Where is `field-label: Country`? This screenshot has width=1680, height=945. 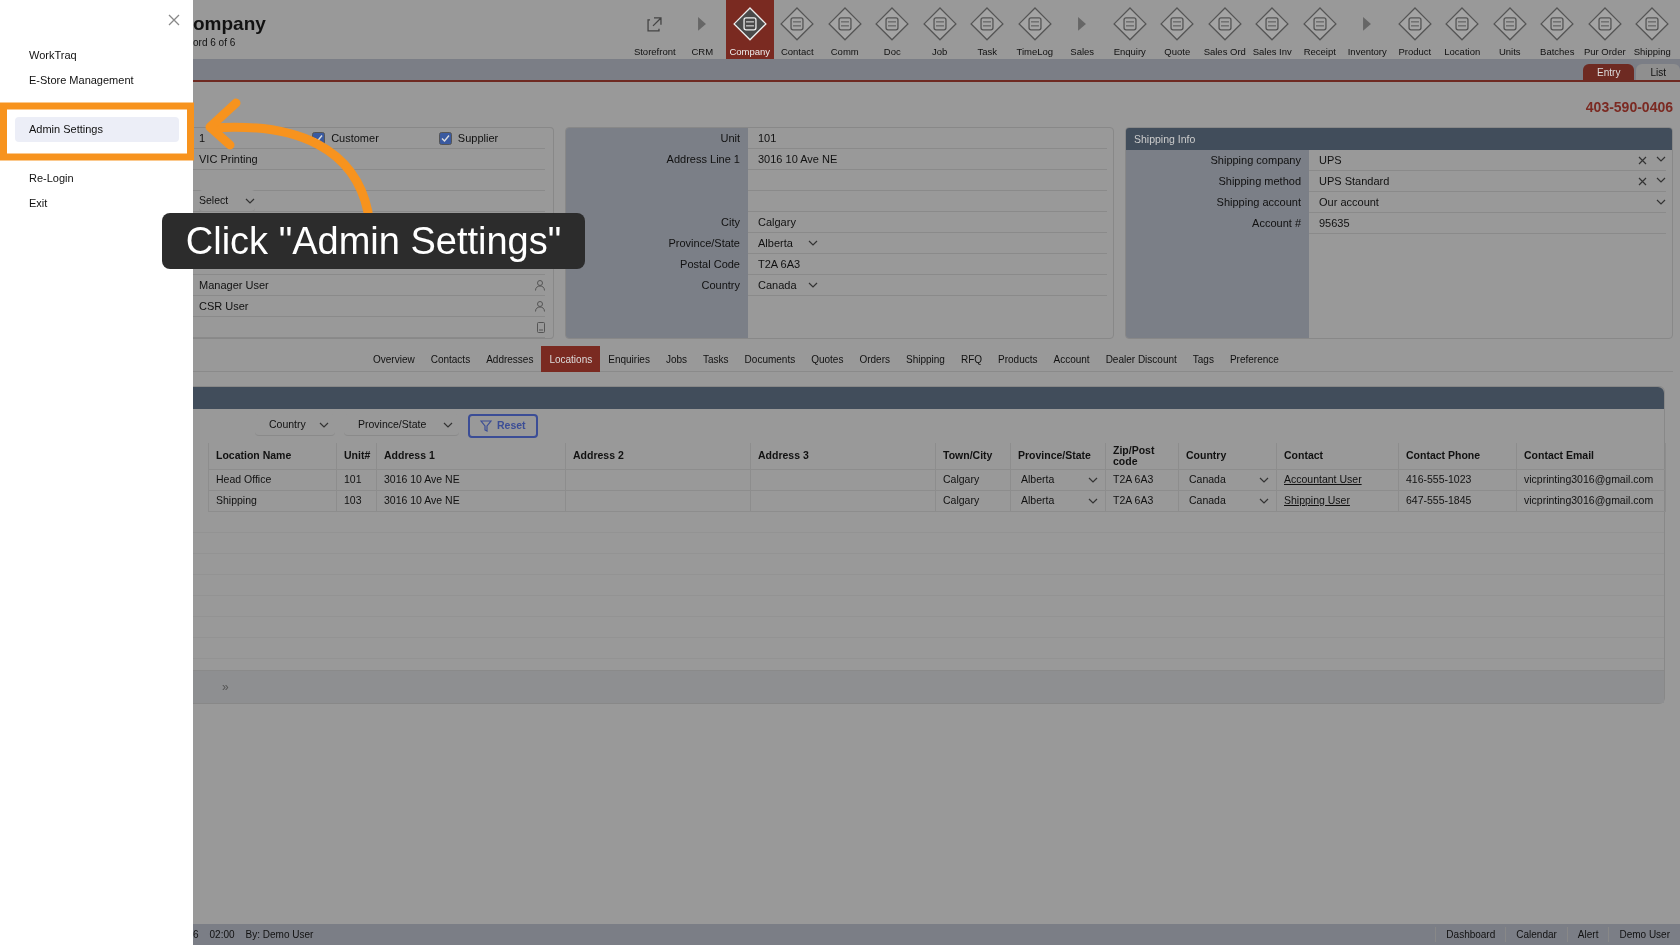 field-label: Country is located at coordinates (720, 285).